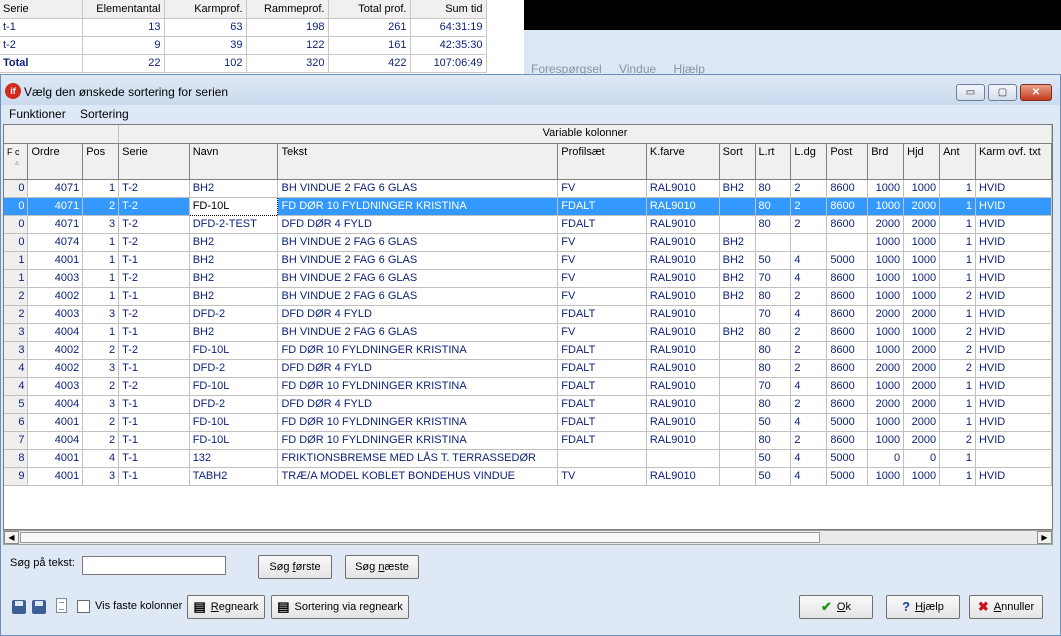 This screenshot has height=636, width=1061. I want to click on menu-funktioner: Funktioner, so click(37, 114).